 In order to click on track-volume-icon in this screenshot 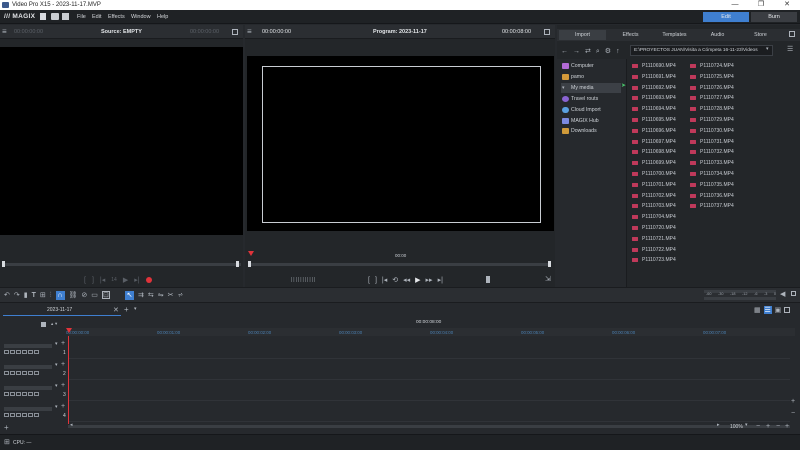, I will do `click(36, 352)`.